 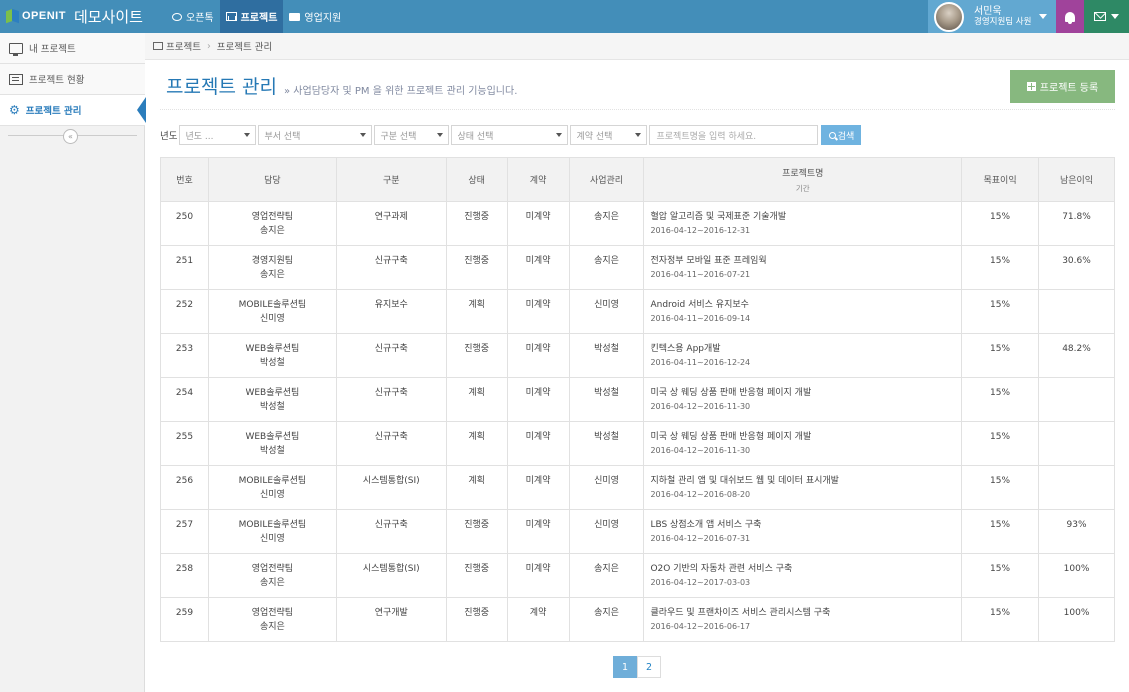 I want to click on table-header-row: 번호 담당 구분 상태 계약 사업관리 프로젝트명 기간 목표이익 남은이익, so click(x=637, y=179).